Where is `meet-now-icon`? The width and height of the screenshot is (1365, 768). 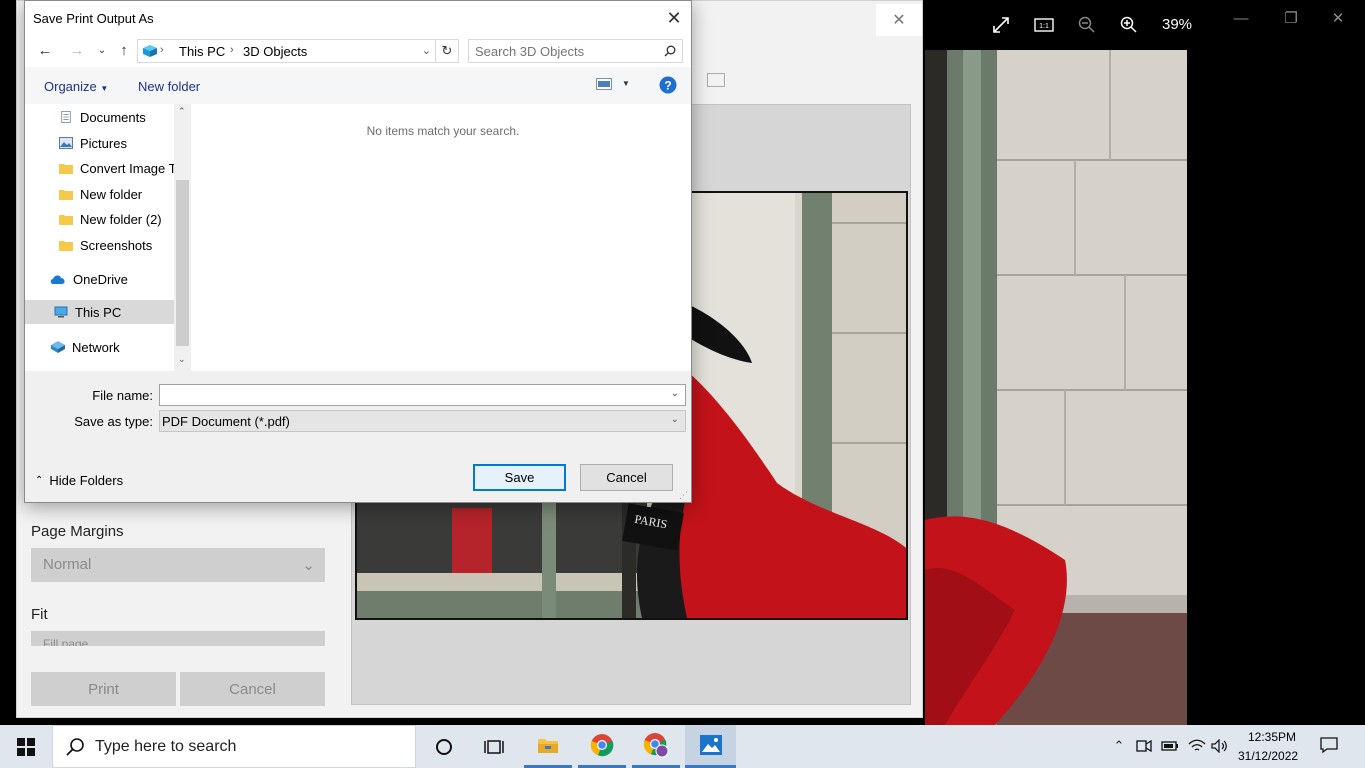 meet-now-icon is located at coordinates (1144, 746).